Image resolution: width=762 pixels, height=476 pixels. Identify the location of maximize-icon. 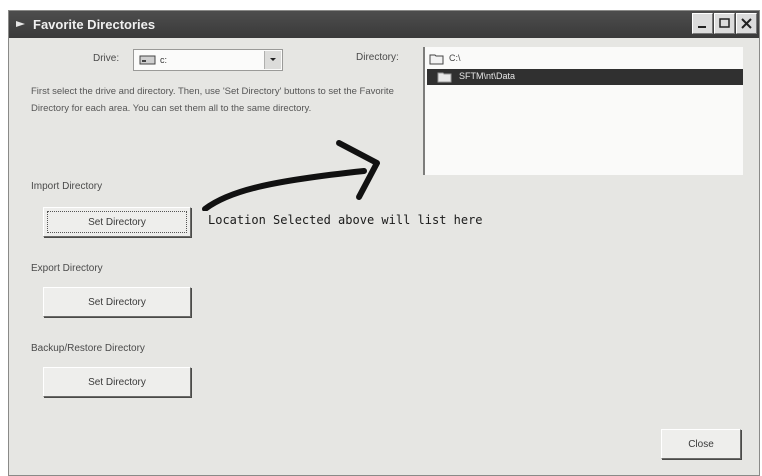
(724, 23).